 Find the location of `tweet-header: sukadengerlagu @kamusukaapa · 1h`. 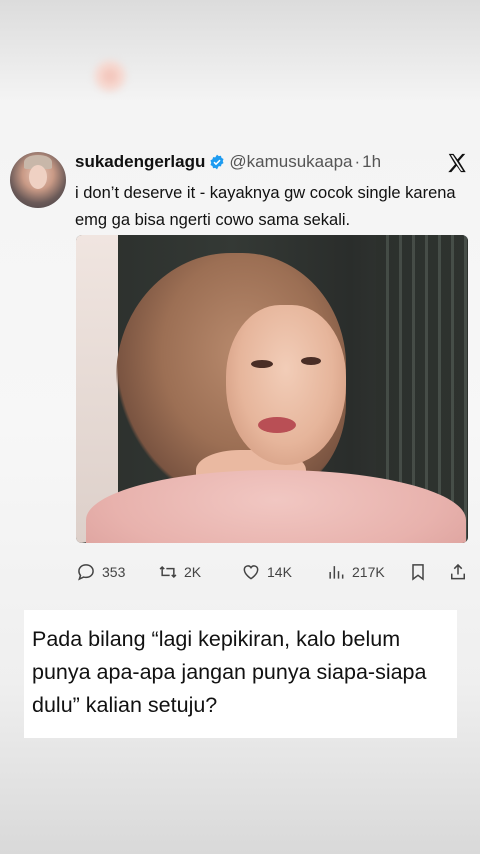

tweet-header: sukadengerlagu @kamusukaapa · 1h is located at coordinates (228, 162).